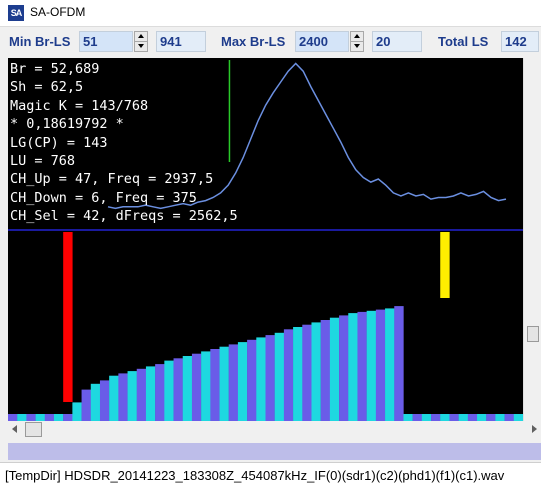 The width and height of the screenshot is (541, 488). Describe the element at coordinates (47, 87) in the screenshot. I see `info-line-sh: Sh = 62,5` at that location.